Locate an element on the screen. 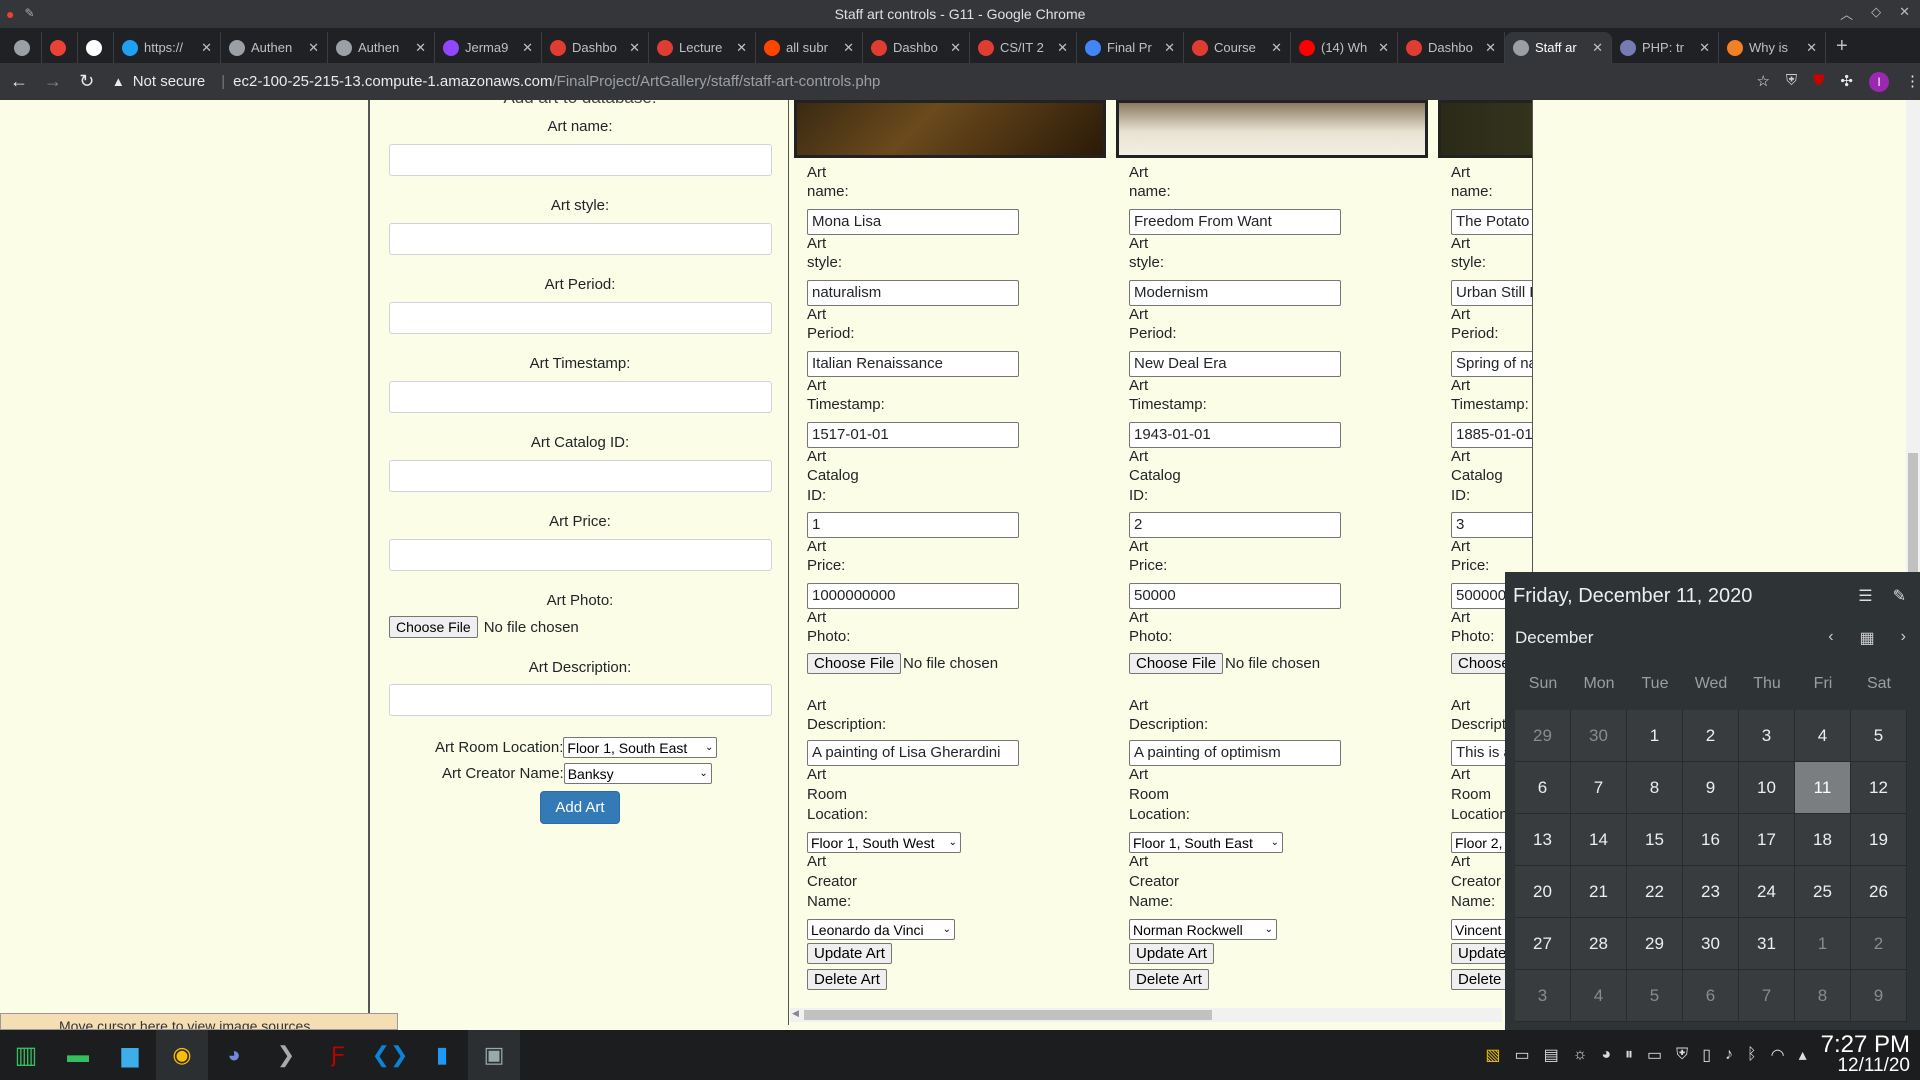 The height and width of the screenshot is (1080, 1920). warning-icon: ▲ is located at coordinates (118, 81).